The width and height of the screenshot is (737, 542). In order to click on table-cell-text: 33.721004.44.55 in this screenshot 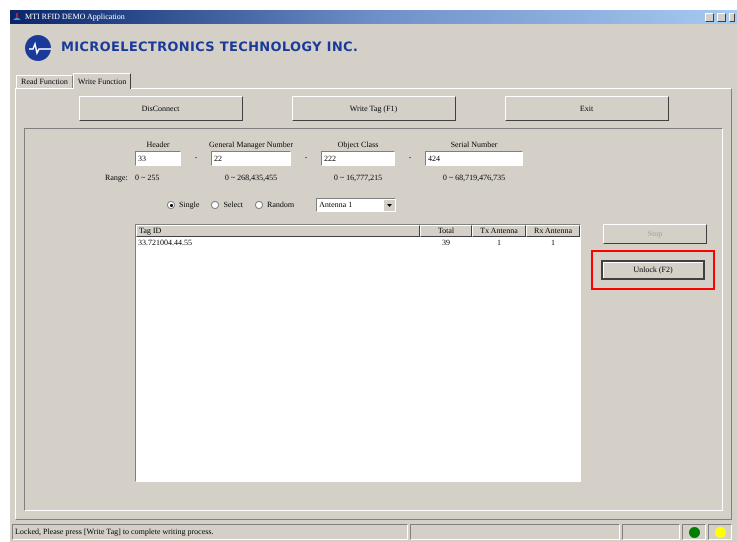, I will do `click(165, 242)`.